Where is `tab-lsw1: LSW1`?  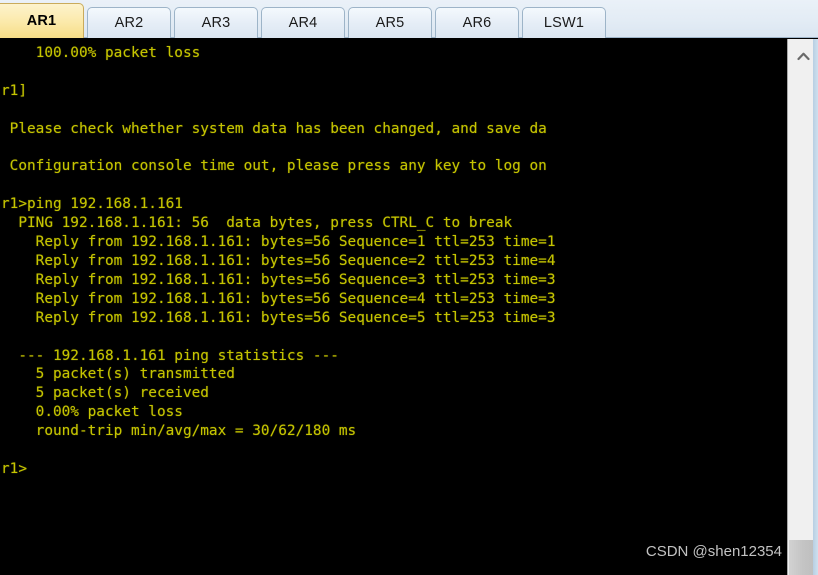
tab-lsw1: LSW1 is located at coordinates (564, 22).